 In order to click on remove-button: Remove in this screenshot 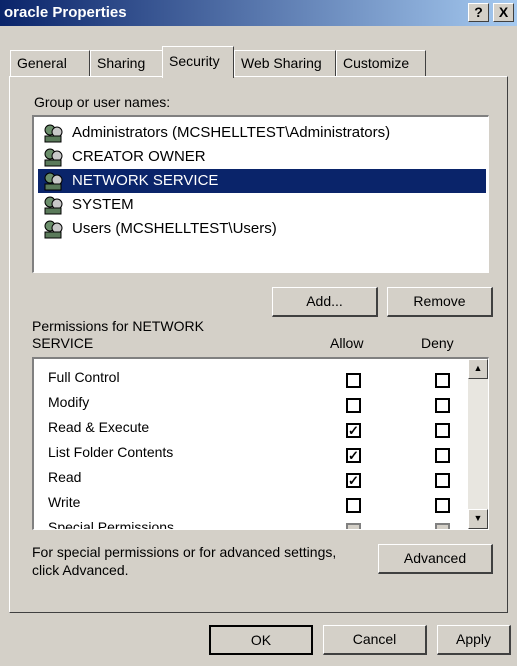, I will do `click(440, 302)`.